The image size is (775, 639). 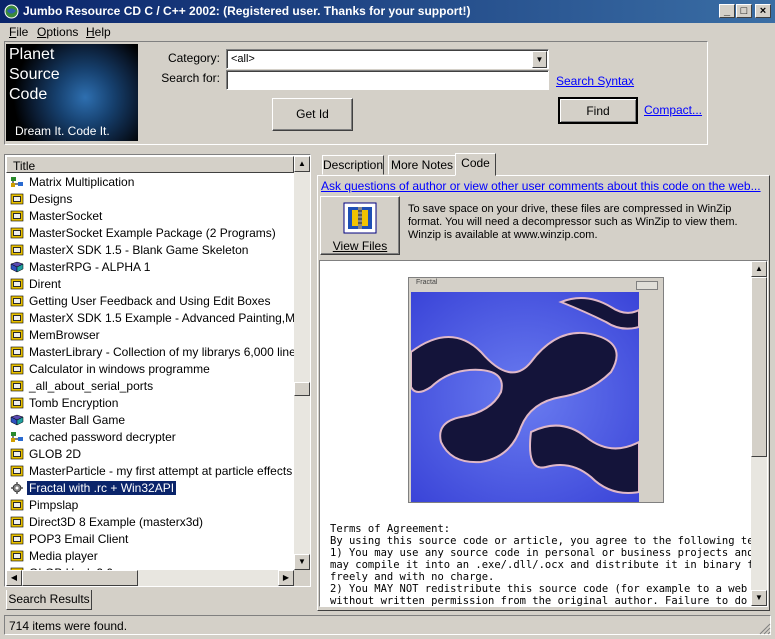 I want to click on horizontal-scrollbar: ◀ ▶, so click(x=150, y=578).